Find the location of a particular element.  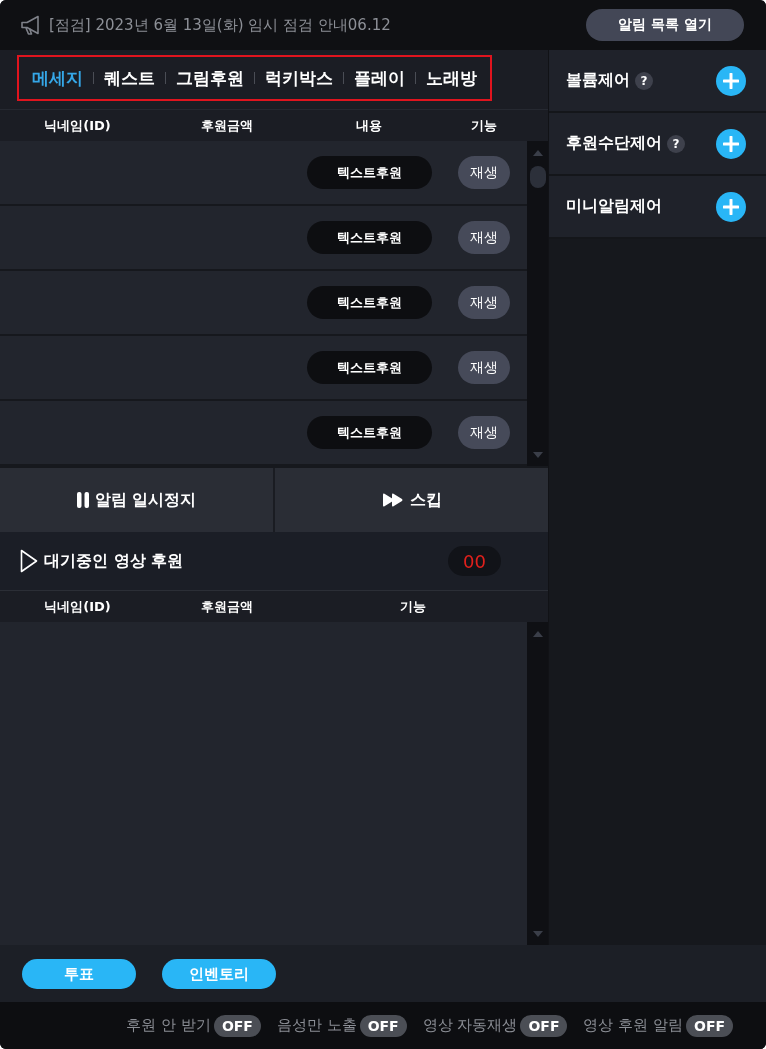

skip-button: 스킵 is located at coordinates (410, 500).